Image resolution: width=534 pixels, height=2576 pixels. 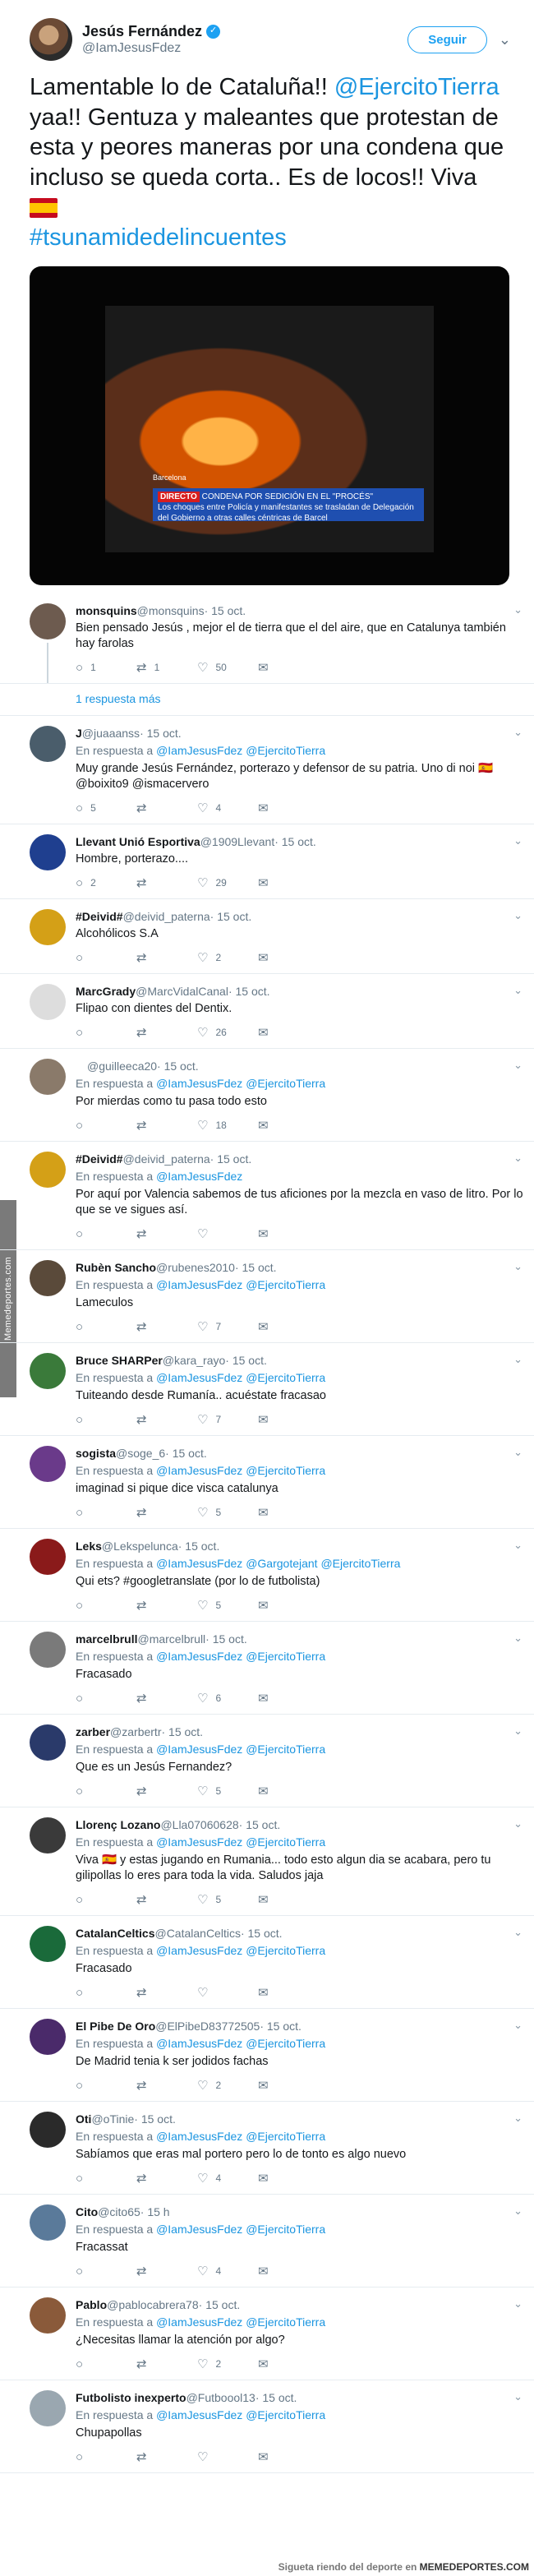 What do you see at coordinates (107, 611) in the screenshot?
I see `reply-author-name: monsquins` at bounding box center [107, 611].